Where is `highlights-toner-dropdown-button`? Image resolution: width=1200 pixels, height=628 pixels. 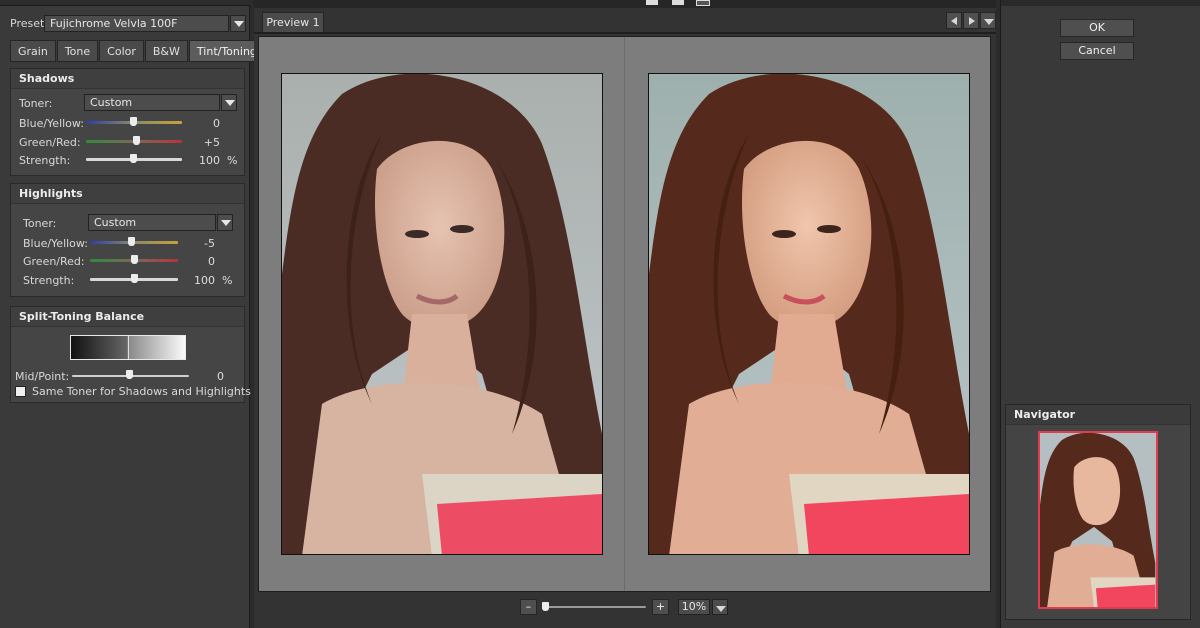
highlights-toner-dropdown-button is located at coordinates (225, 222).